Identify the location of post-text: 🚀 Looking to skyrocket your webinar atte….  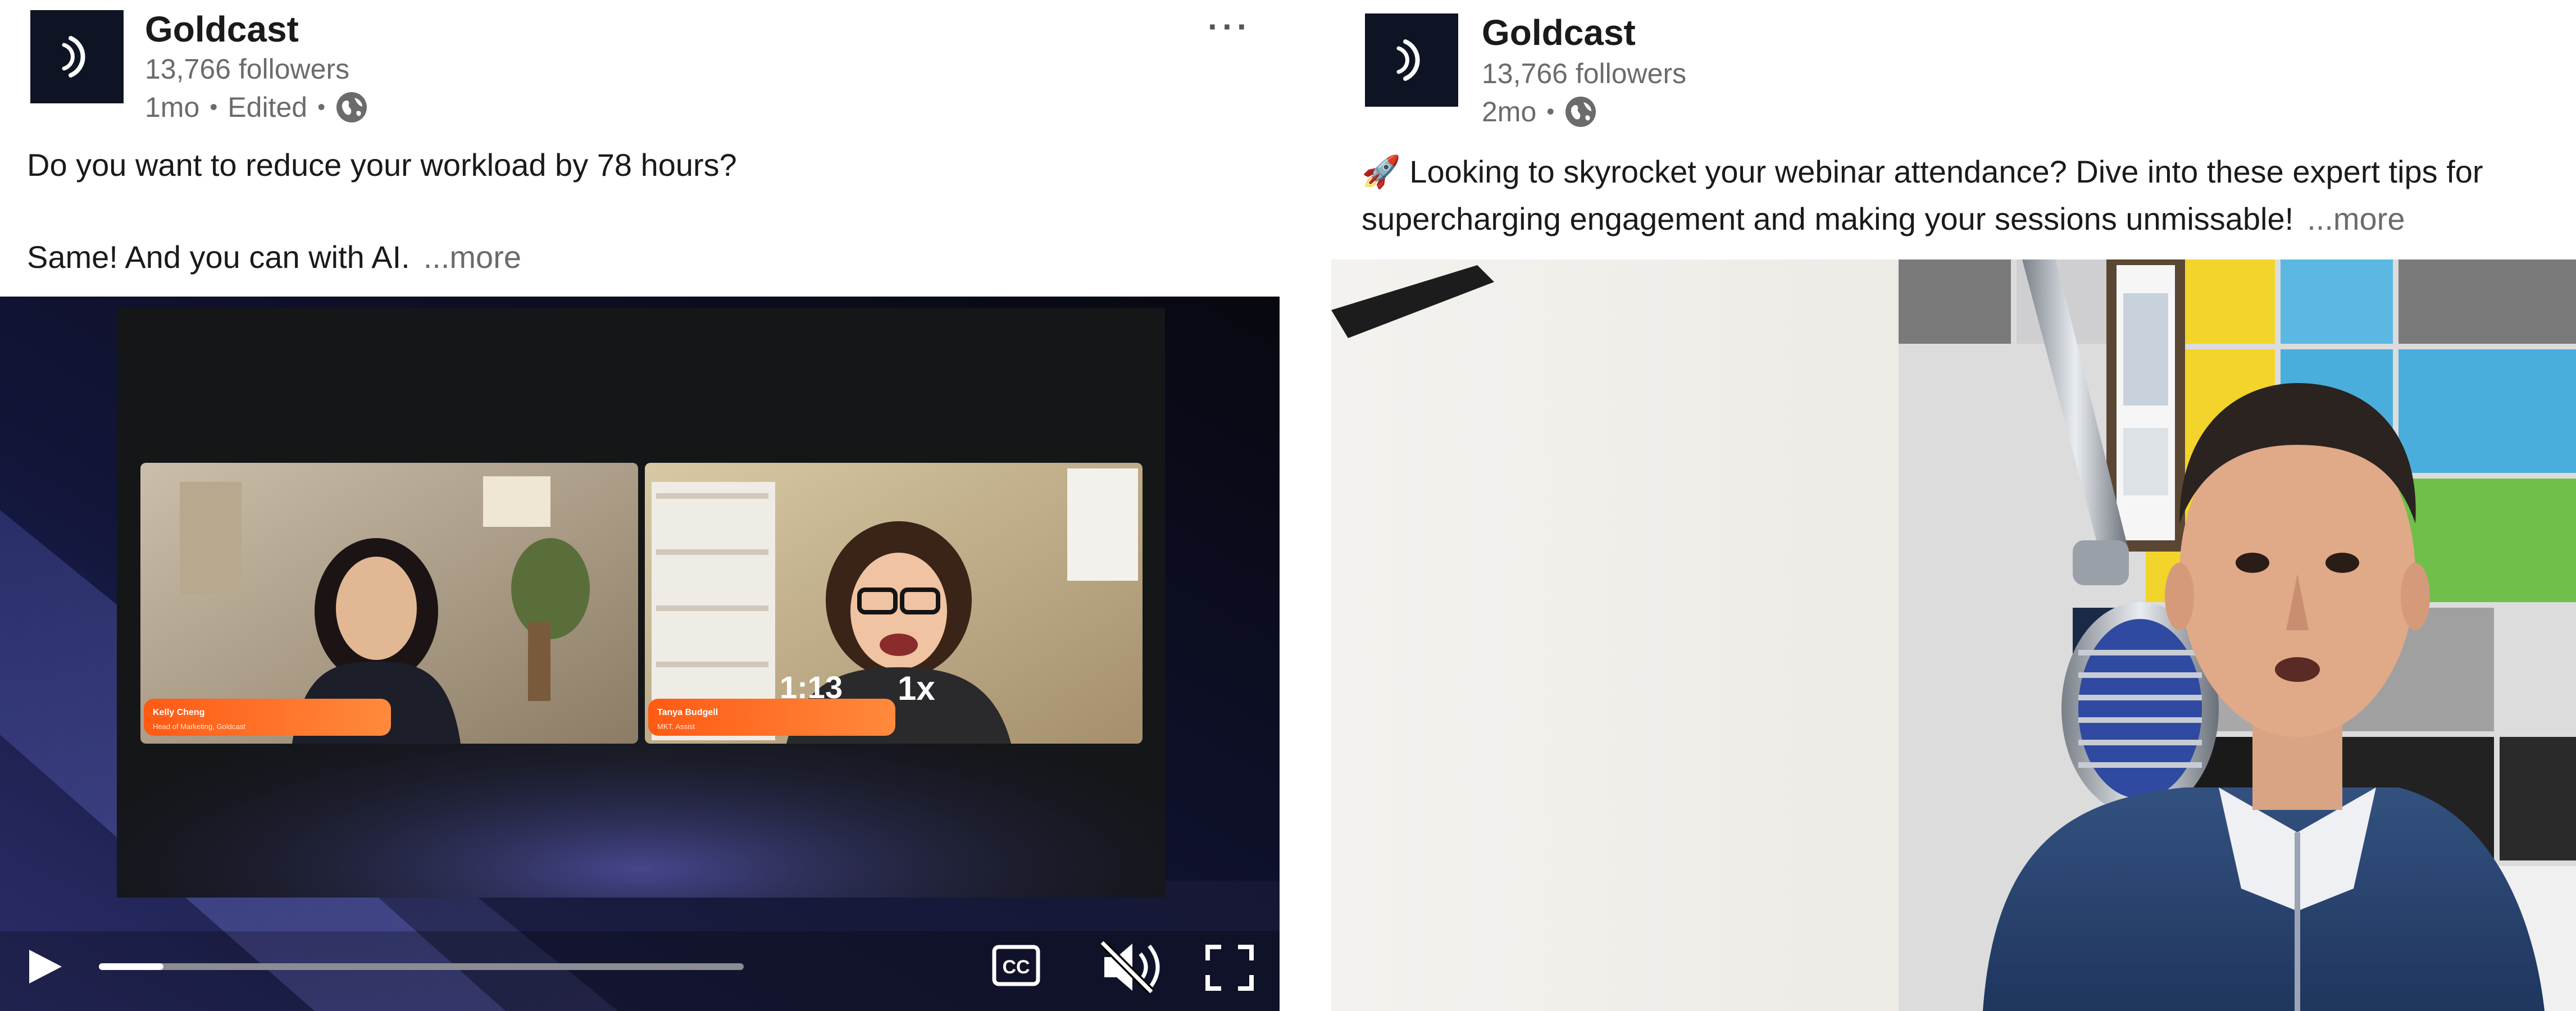
(1968, 195).